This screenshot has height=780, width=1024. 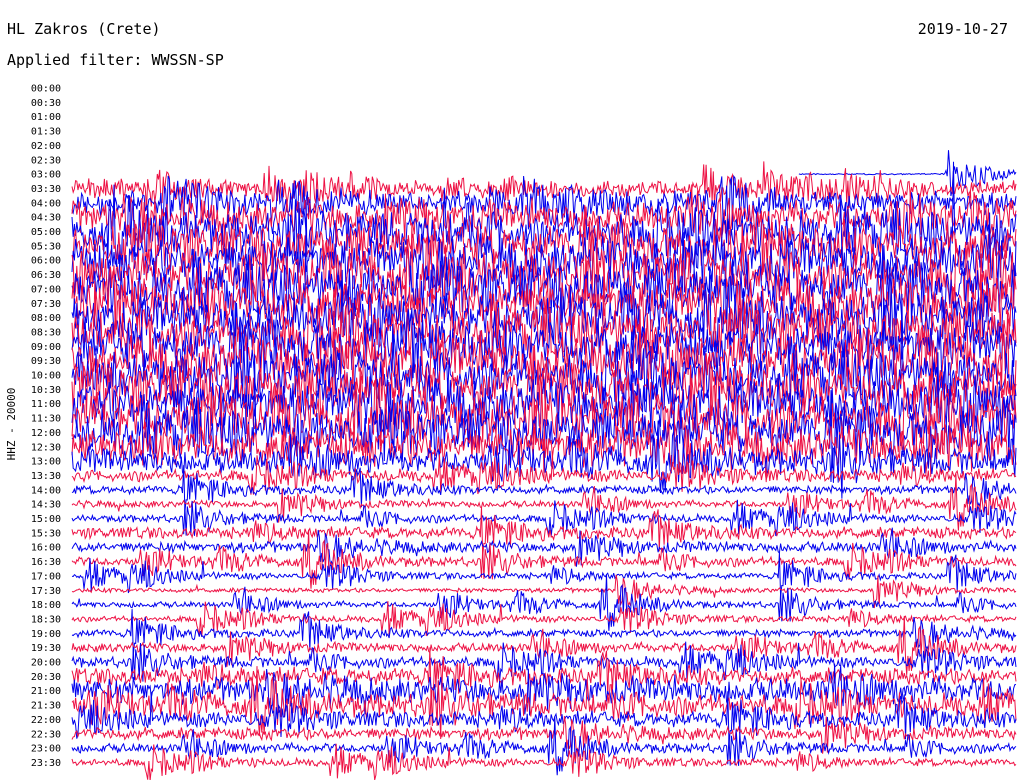 I want to click on time-tick-label: 19:00, so click(x=46, y=634).